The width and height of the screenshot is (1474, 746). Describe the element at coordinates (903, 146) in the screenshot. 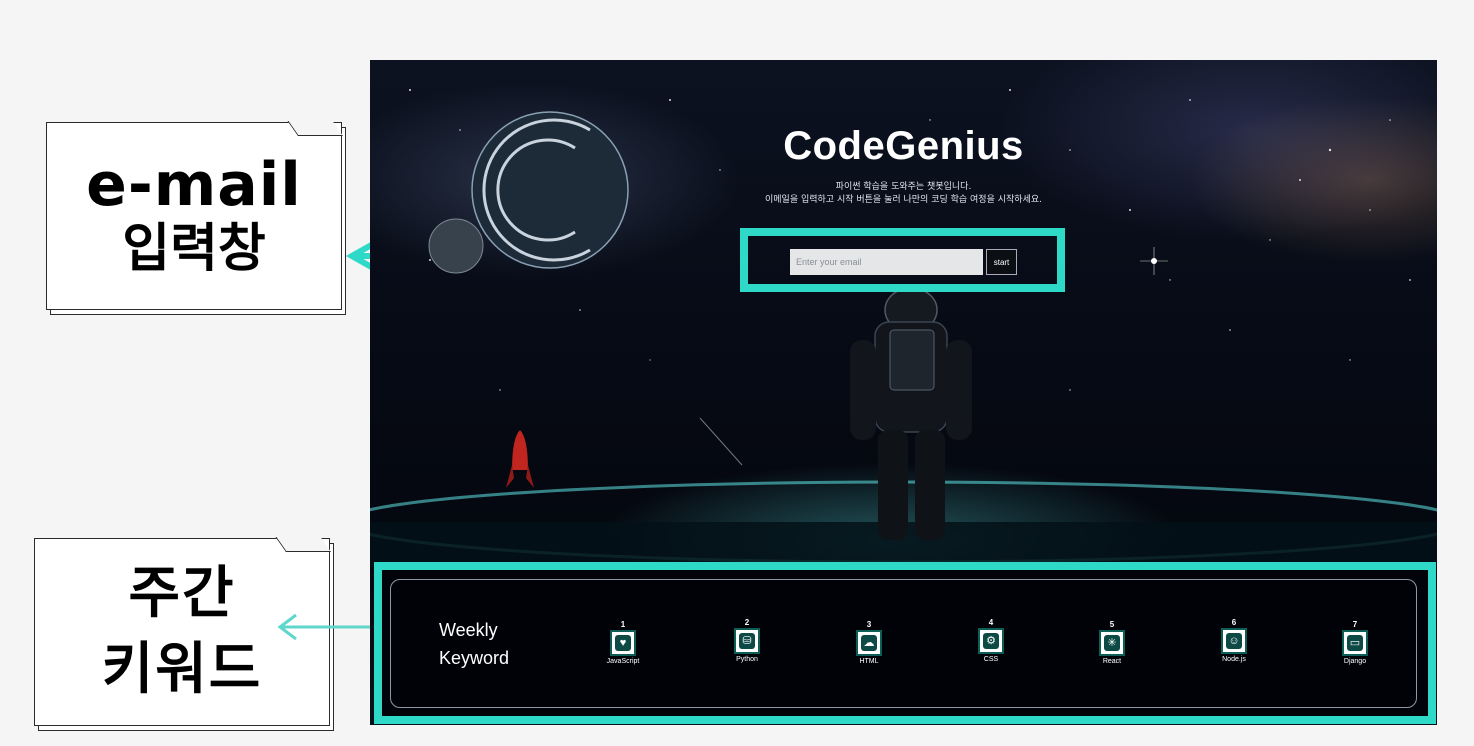

I see `app-title: CodeGenius` at that location.